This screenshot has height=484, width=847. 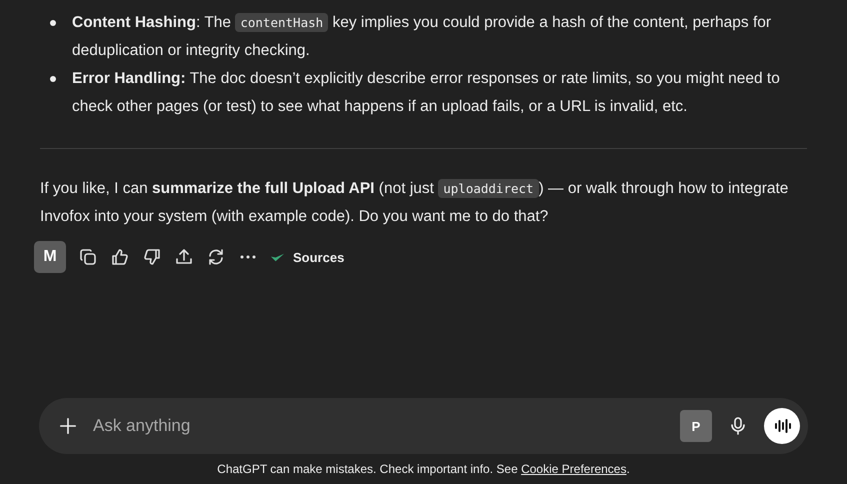 I want to click on add-icon, so click(x=68, y=426).